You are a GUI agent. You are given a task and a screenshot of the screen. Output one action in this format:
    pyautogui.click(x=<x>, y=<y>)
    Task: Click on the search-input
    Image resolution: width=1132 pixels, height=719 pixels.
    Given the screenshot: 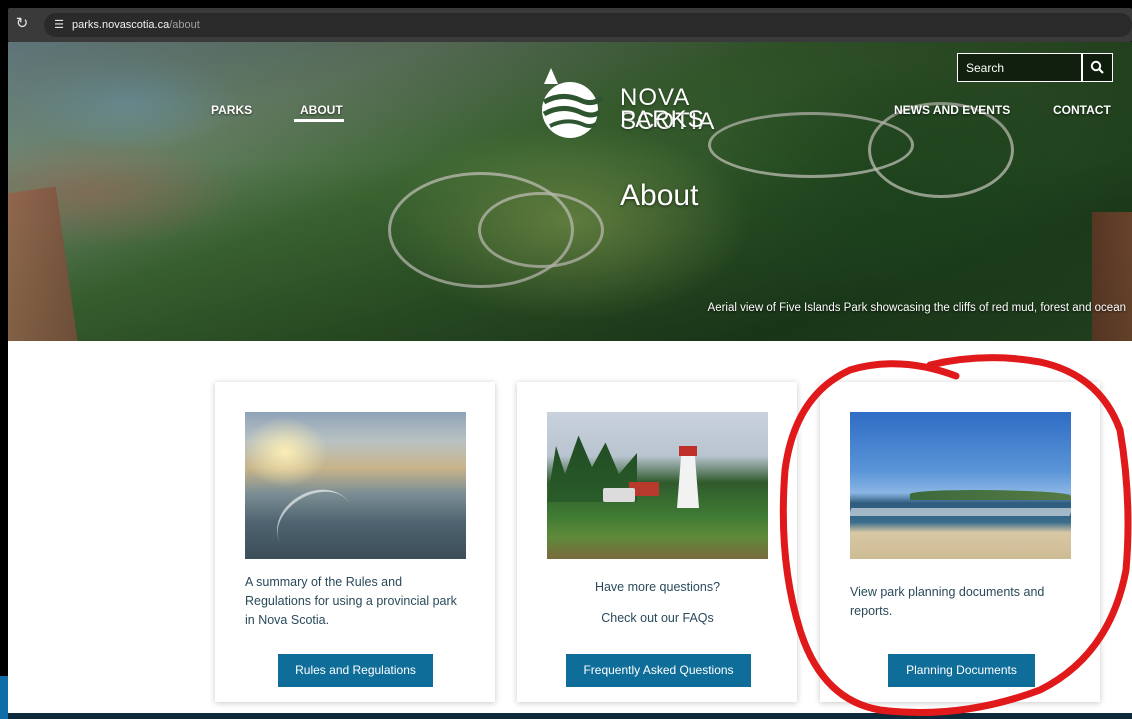 What is the action you would take?
    pyautogui.click(x=1019, y=67)
    